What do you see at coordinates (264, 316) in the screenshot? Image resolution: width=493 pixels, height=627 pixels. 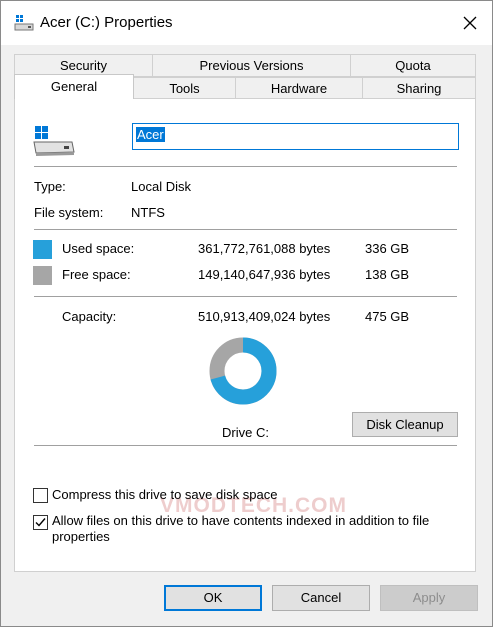 I see `capacity-bytes: 510,913,409,024 bytes` at bounding box center [264, 316].